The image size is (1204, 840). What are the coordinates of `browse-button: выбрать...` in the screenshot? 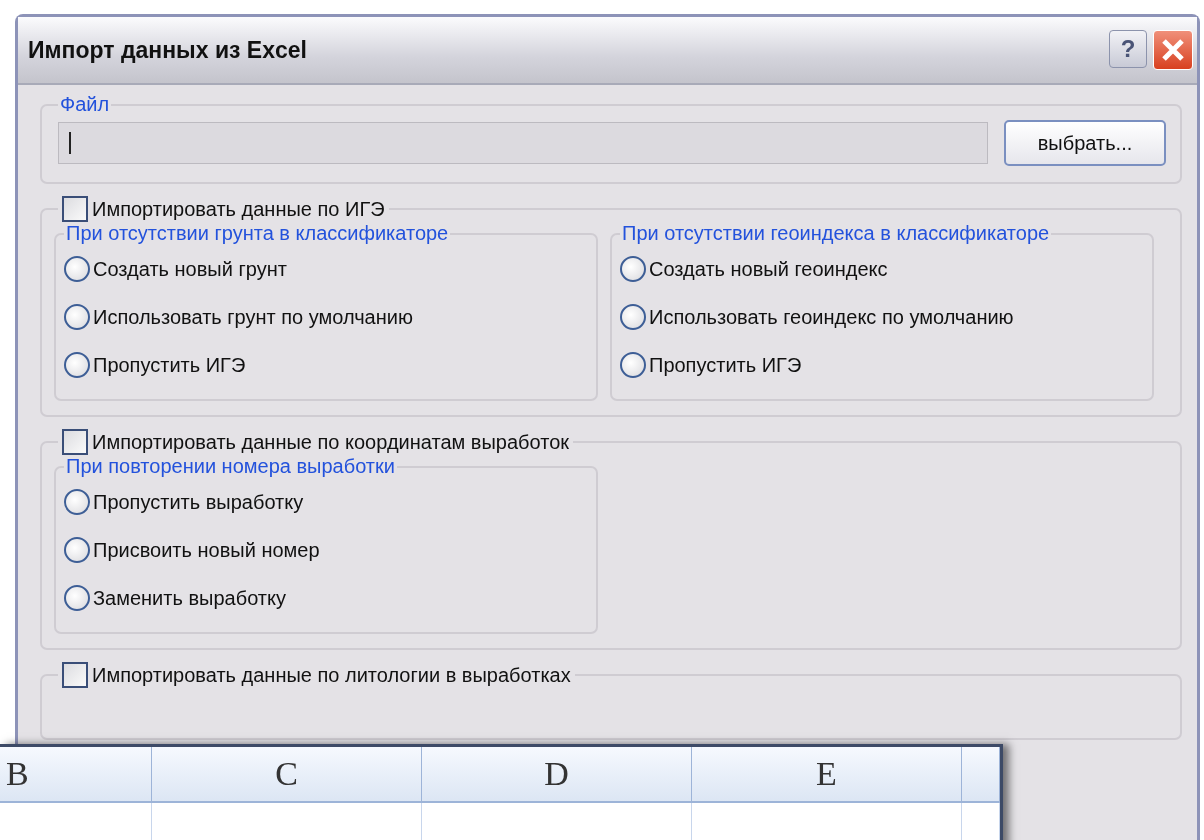 It's located at (1085, 143).